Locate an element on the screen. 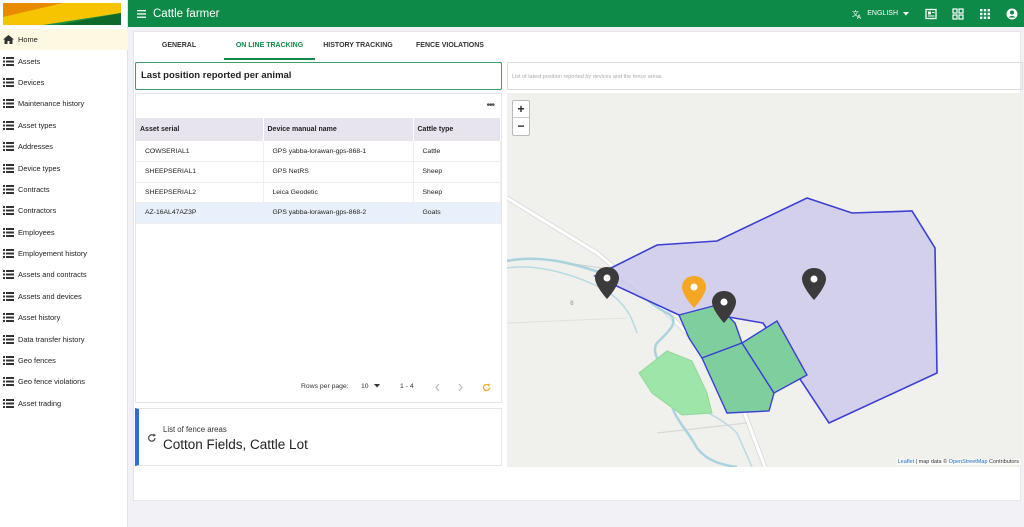 The width and height of the screenshot is (1024, 527). sidebar-item-label: Devices is located at coordinates (31, 82).